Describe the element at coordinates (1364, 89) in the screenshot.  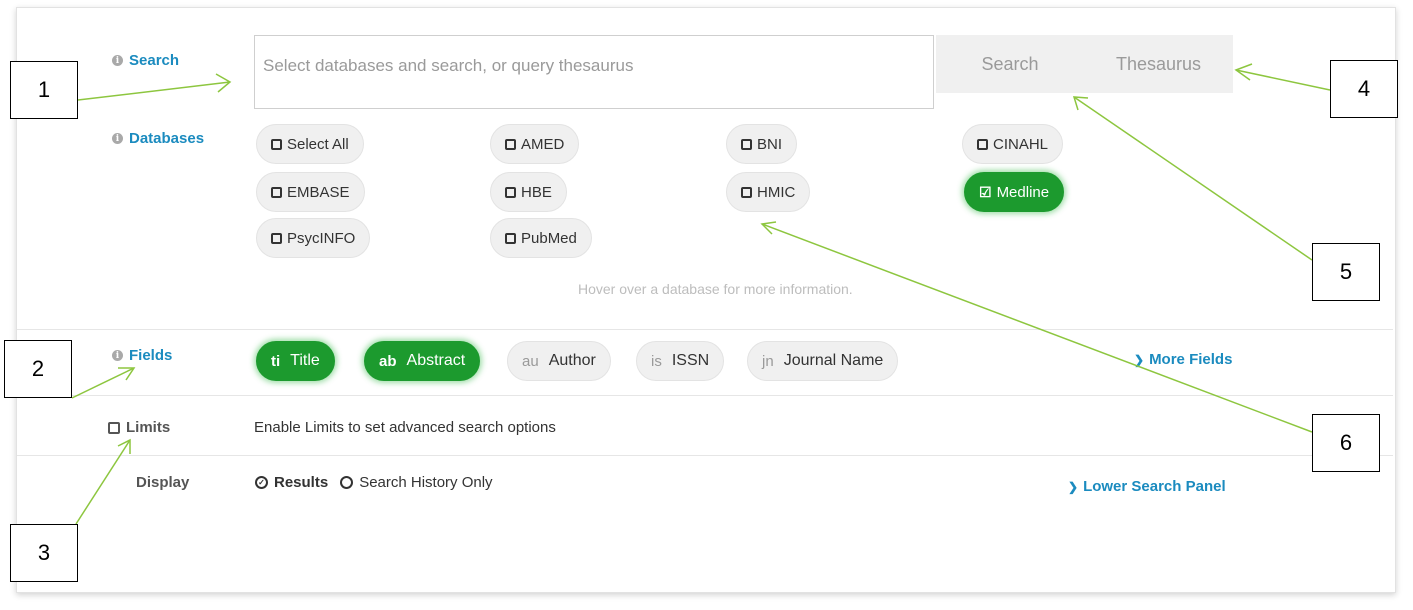
I see `callout-4: 4` at that location.